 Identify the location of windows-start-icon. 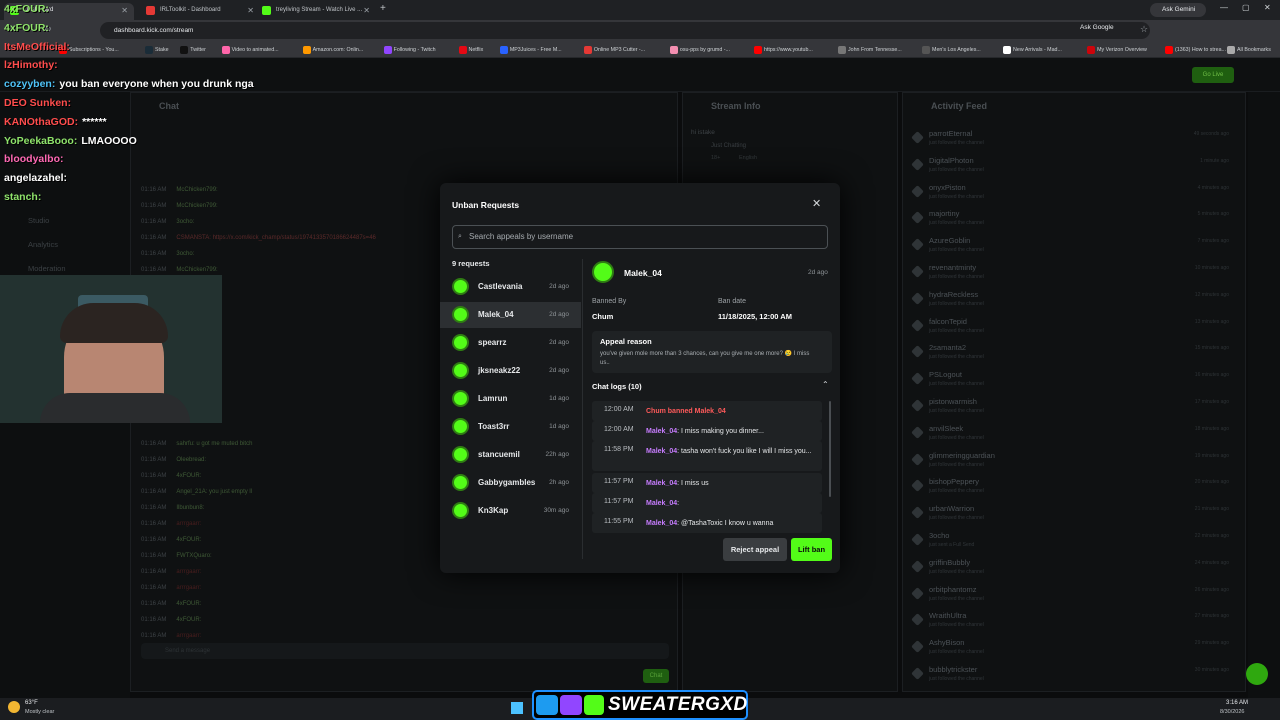
(517, 708).